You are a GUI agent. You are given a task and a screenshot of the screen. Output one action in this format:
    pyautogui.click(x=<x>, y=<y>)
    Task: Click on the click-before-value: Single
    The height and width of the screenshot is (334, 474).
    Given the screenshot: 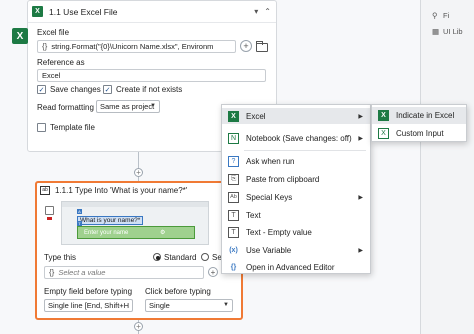 What is the action you would take?
    pyautogui.click(x=159, y=305)
    